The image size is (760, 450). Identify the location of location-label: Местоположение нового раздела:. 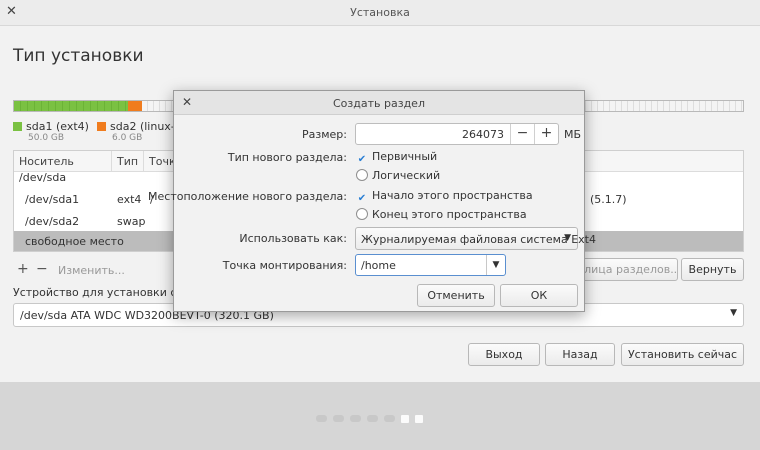
(247, 196).